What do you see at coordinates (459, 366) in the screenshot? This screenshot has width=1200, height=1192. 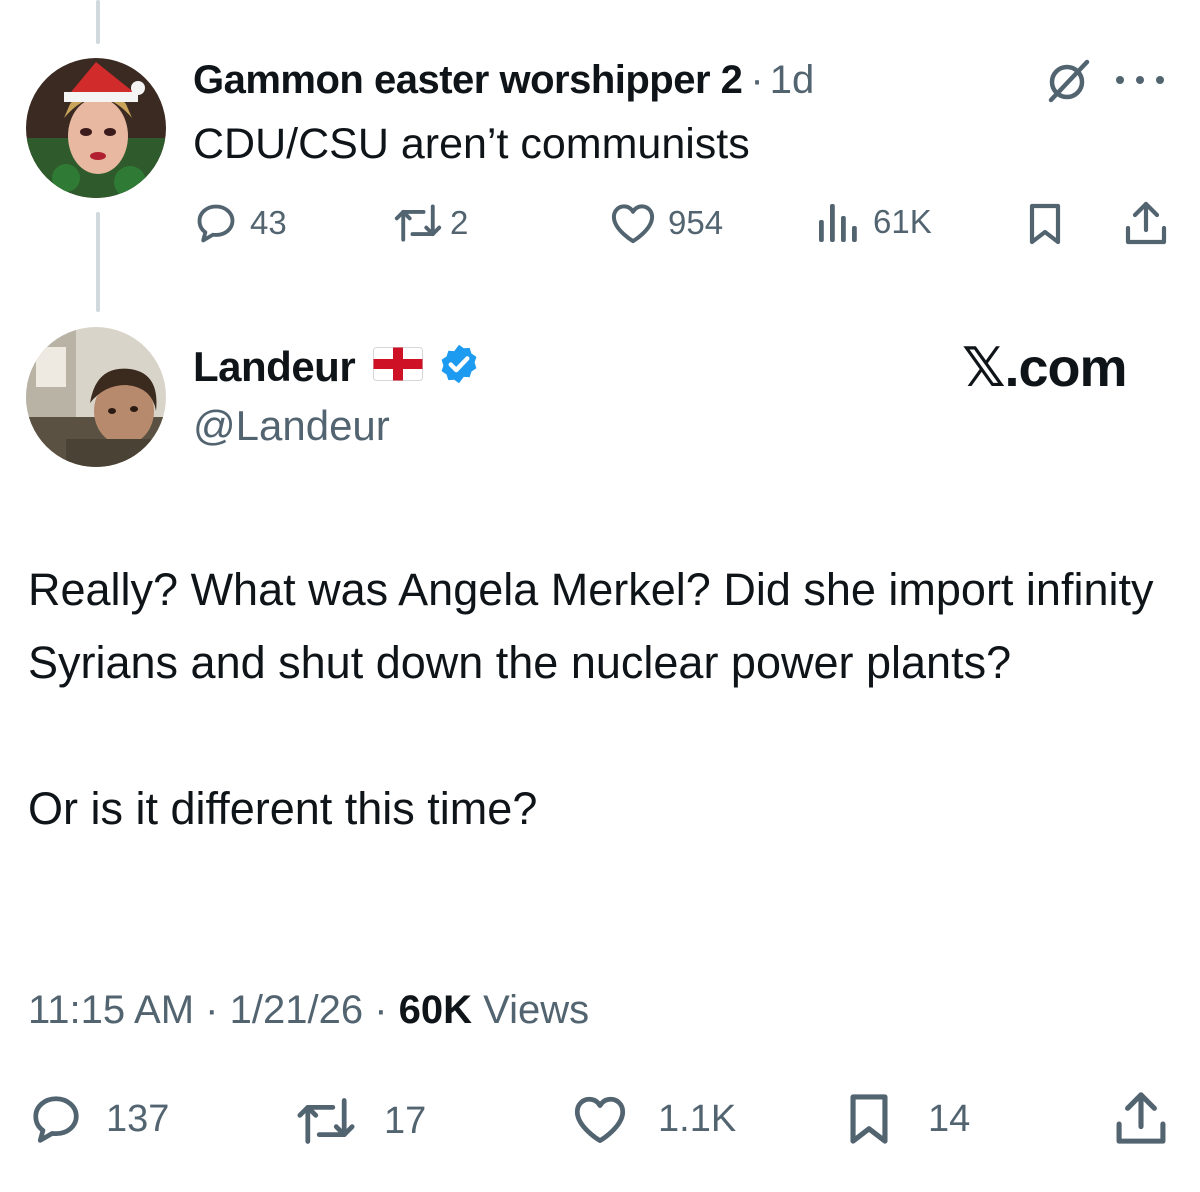 I see `verified-badge-icon` at bounding box center [459, 366].